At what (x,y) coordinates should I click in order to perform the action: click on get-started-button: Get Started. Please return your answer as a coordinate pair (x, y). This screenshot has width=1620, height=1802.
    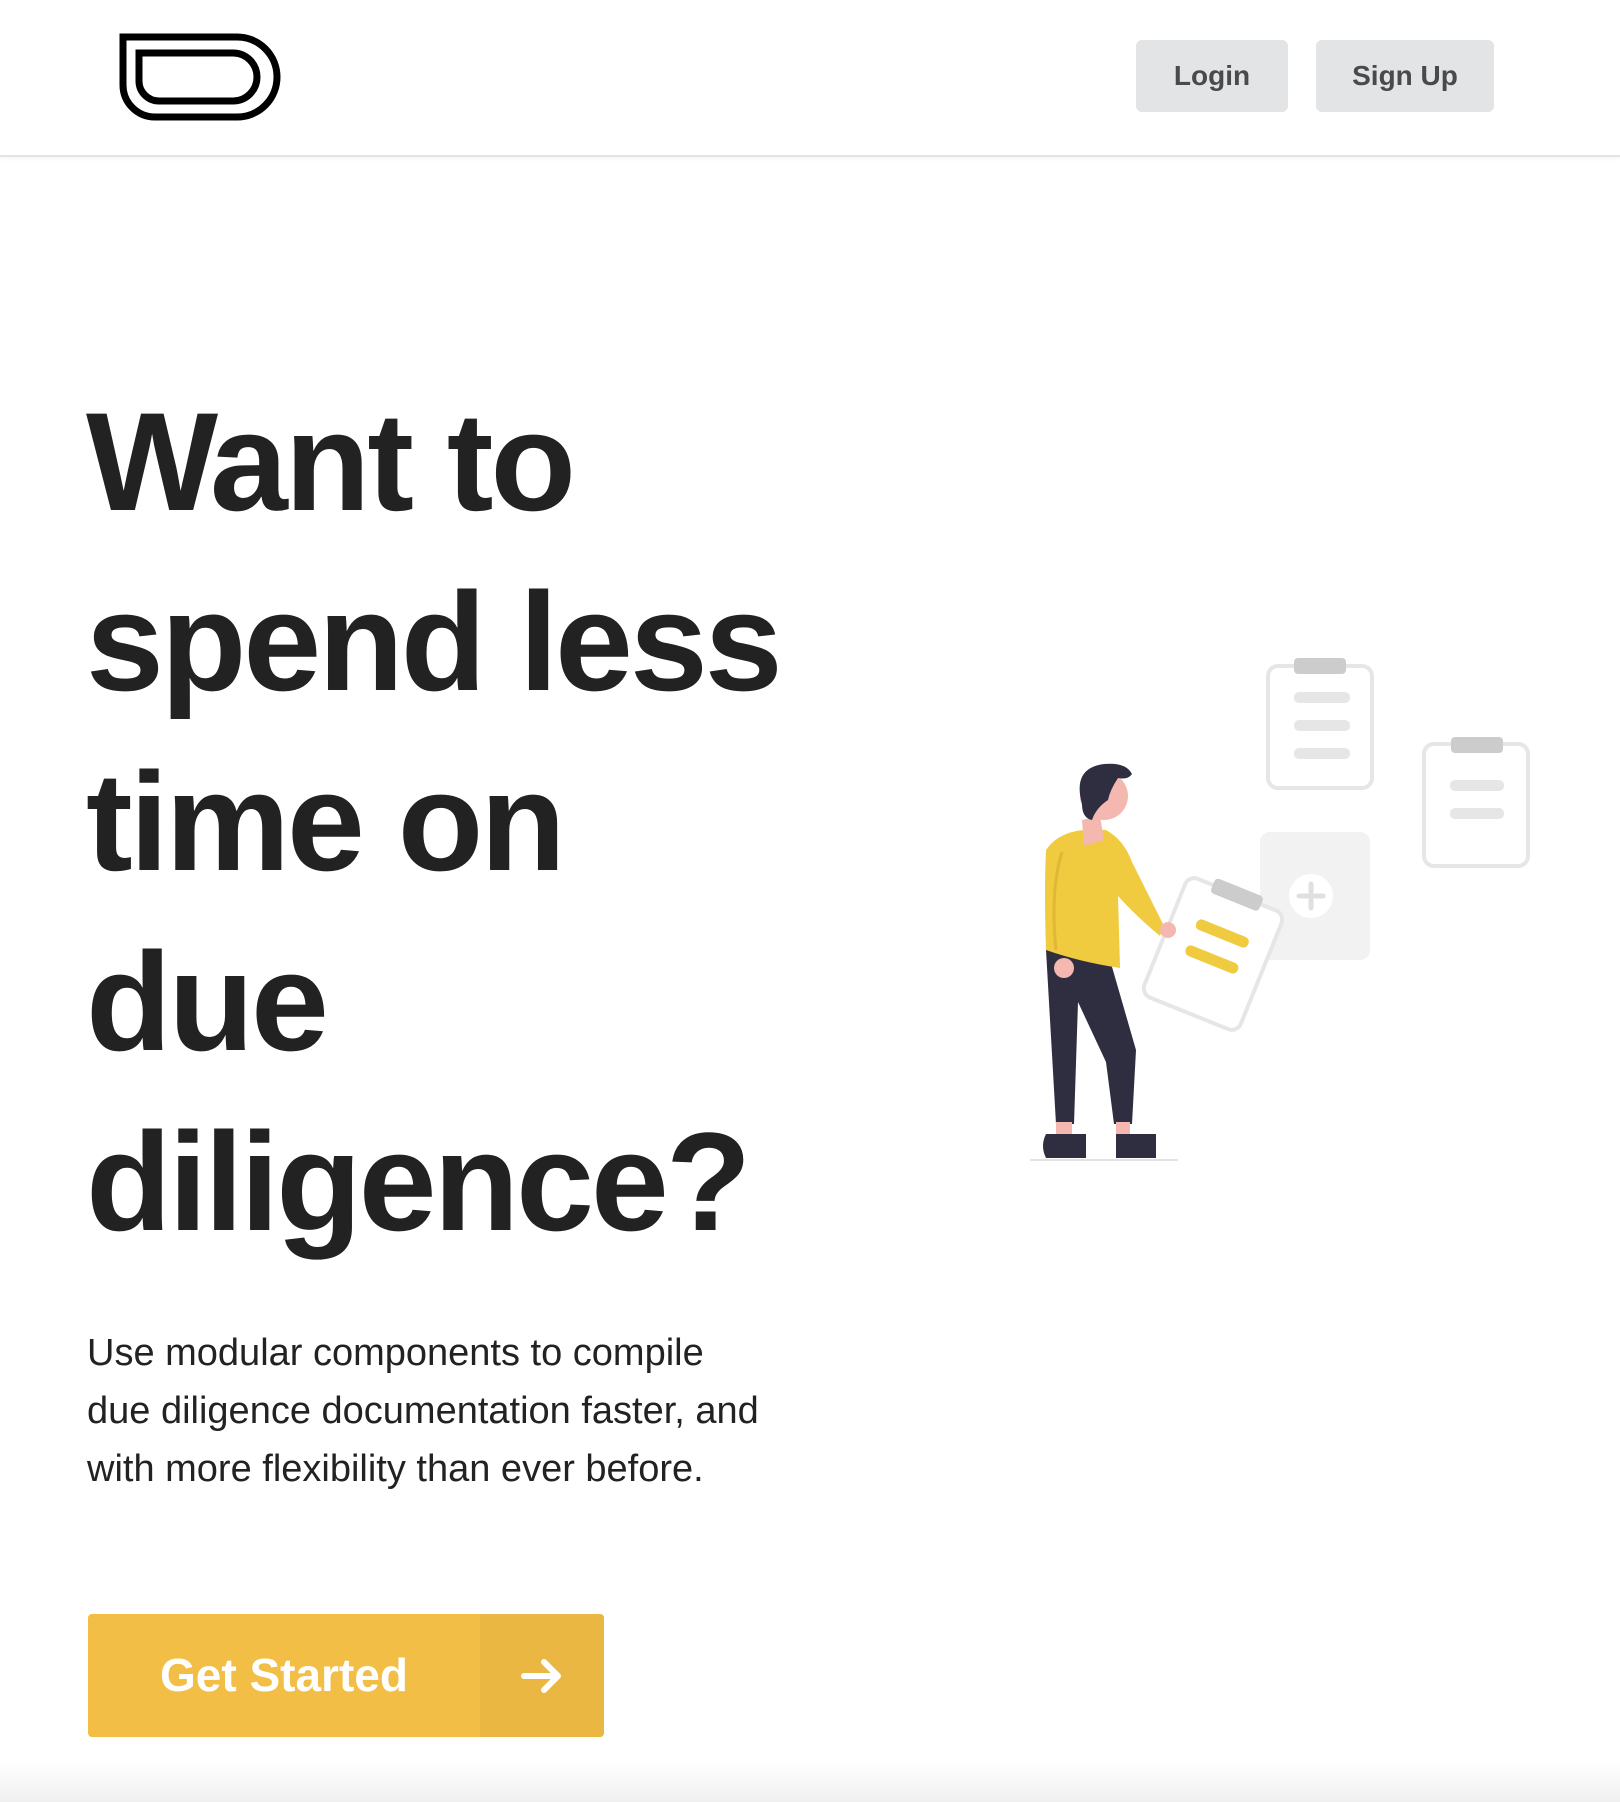
    Looking at the image, I should click on (346, 1675).